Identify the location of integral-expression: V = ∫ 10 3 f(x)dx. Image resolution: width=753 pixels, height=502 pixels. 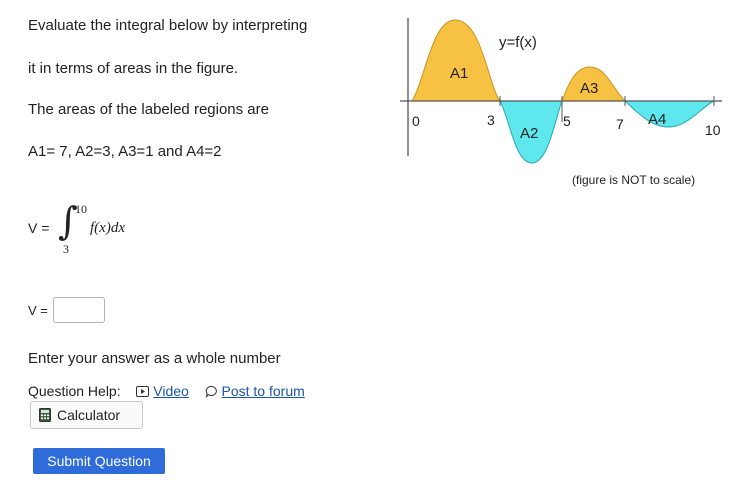
(98, 228).